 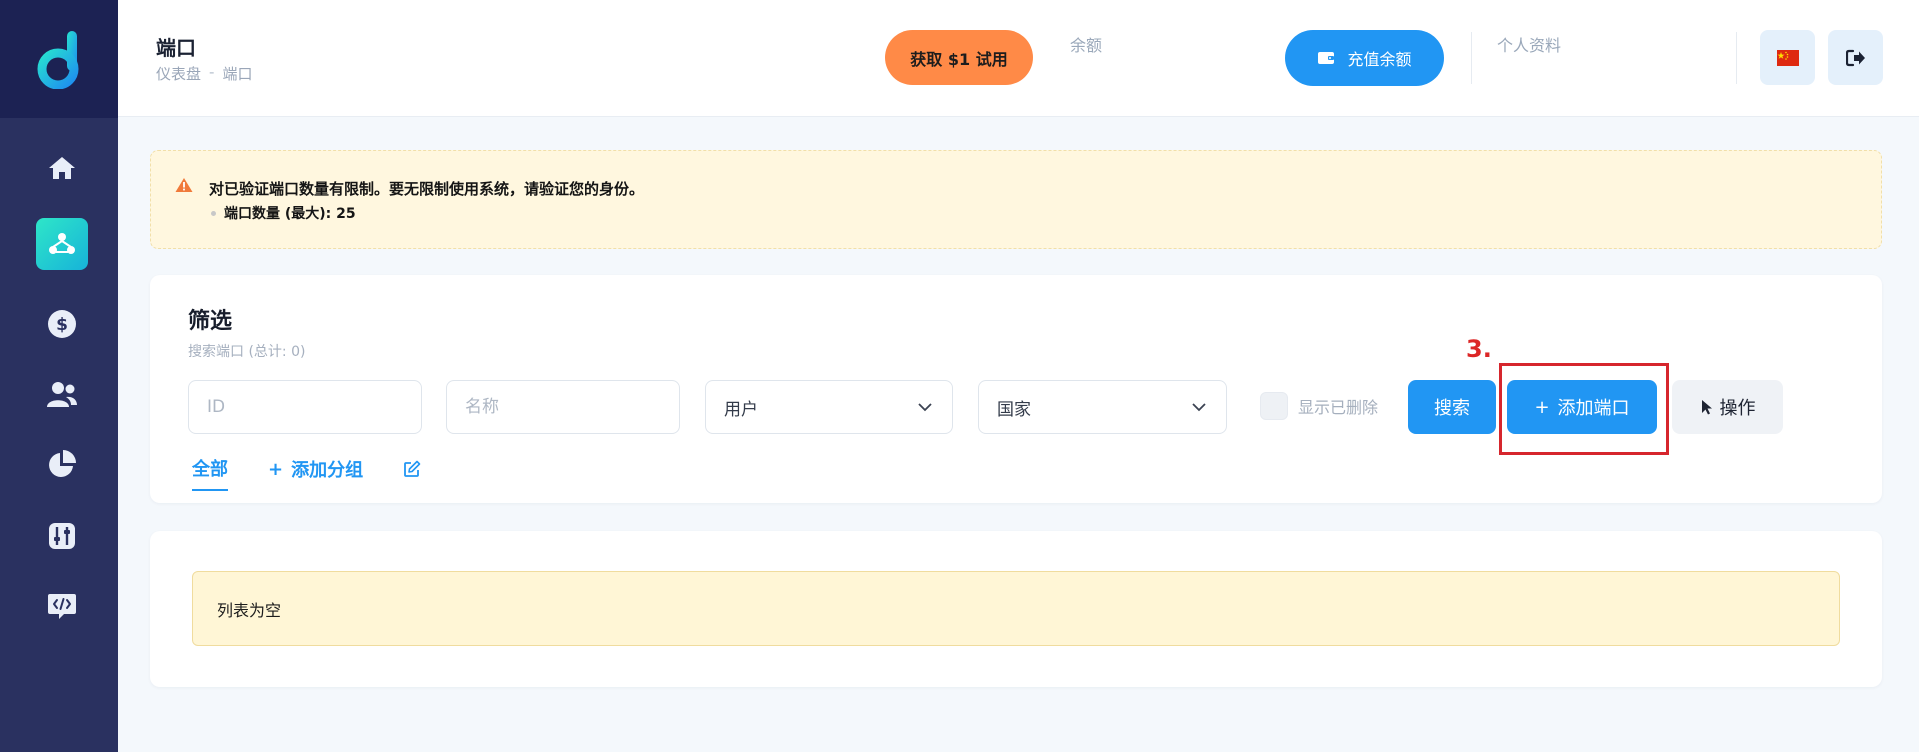 What do you see at coordinates (1274, 406) in the screenshot?
I see `show-deleted-checkbox` at bounding box center [1274, 406].